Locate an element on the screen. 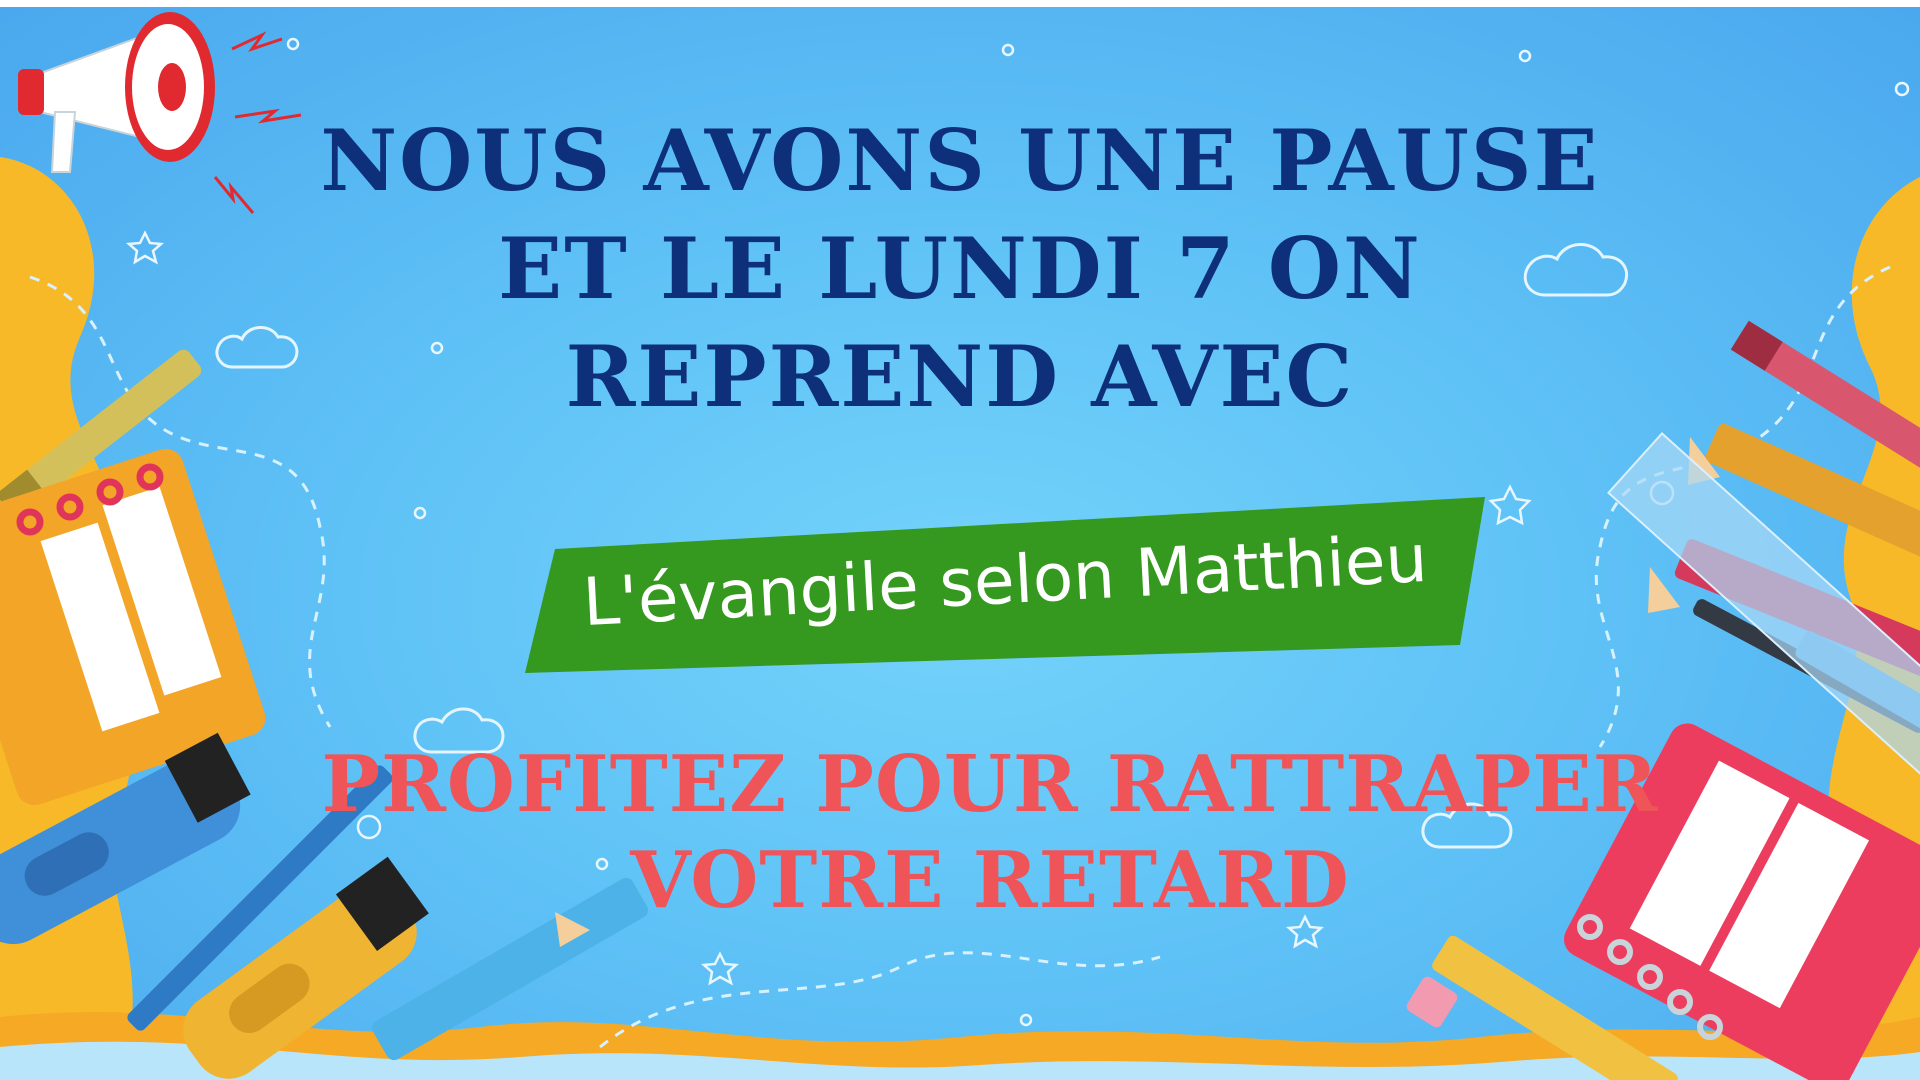 This screenshot has height=1080, width=1920. headline-line-1: Nous avons une pause is located at coordinates (960, 160).